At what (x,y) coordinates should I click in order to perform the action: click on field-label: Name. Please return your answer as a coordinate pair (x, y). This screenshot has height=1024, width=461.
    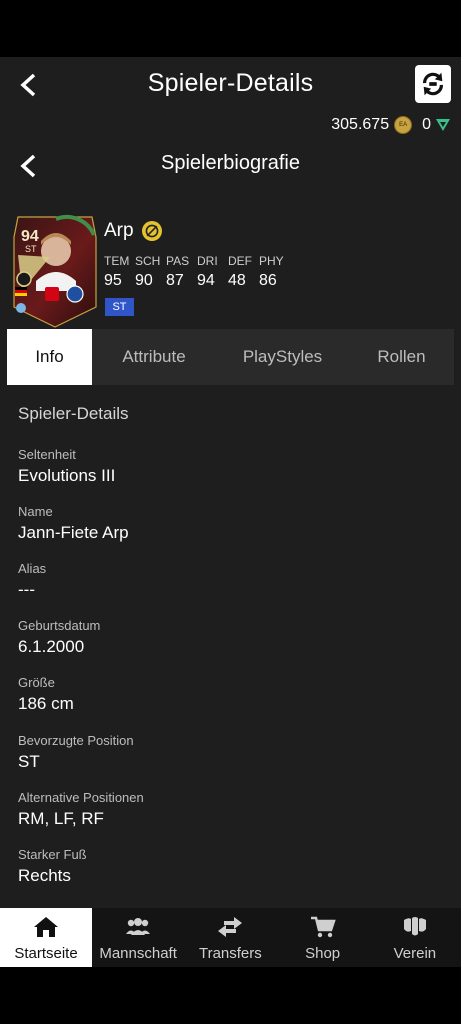
    Looking at the image, I should click on (35, 511).